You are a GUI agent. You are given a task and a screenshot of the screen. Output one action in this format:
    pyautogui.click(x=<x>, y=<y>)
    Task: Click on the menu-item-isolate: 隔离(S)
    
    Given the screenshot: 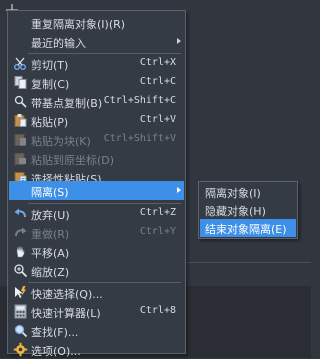 What is the action you would take?
    pyautogui.click(x=96, y=190)
    